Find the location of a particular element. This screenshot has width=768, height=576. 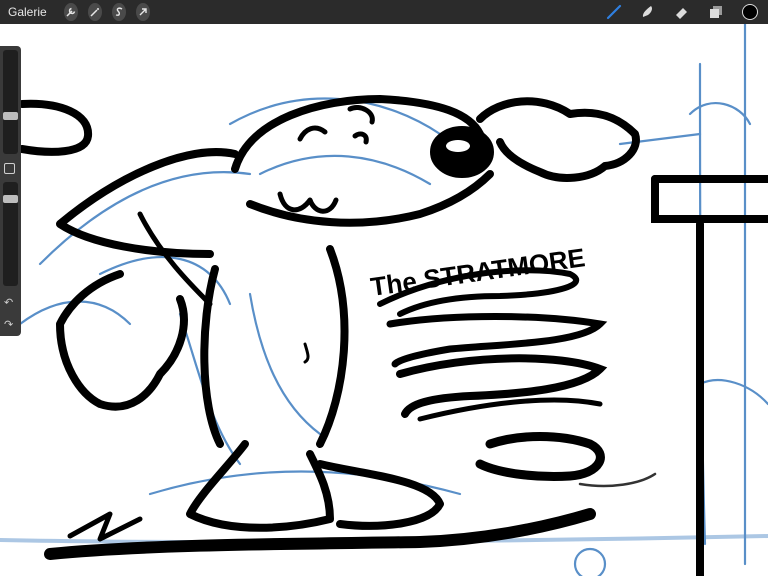

eraser-tool-button is located at coordinates (682, 12).